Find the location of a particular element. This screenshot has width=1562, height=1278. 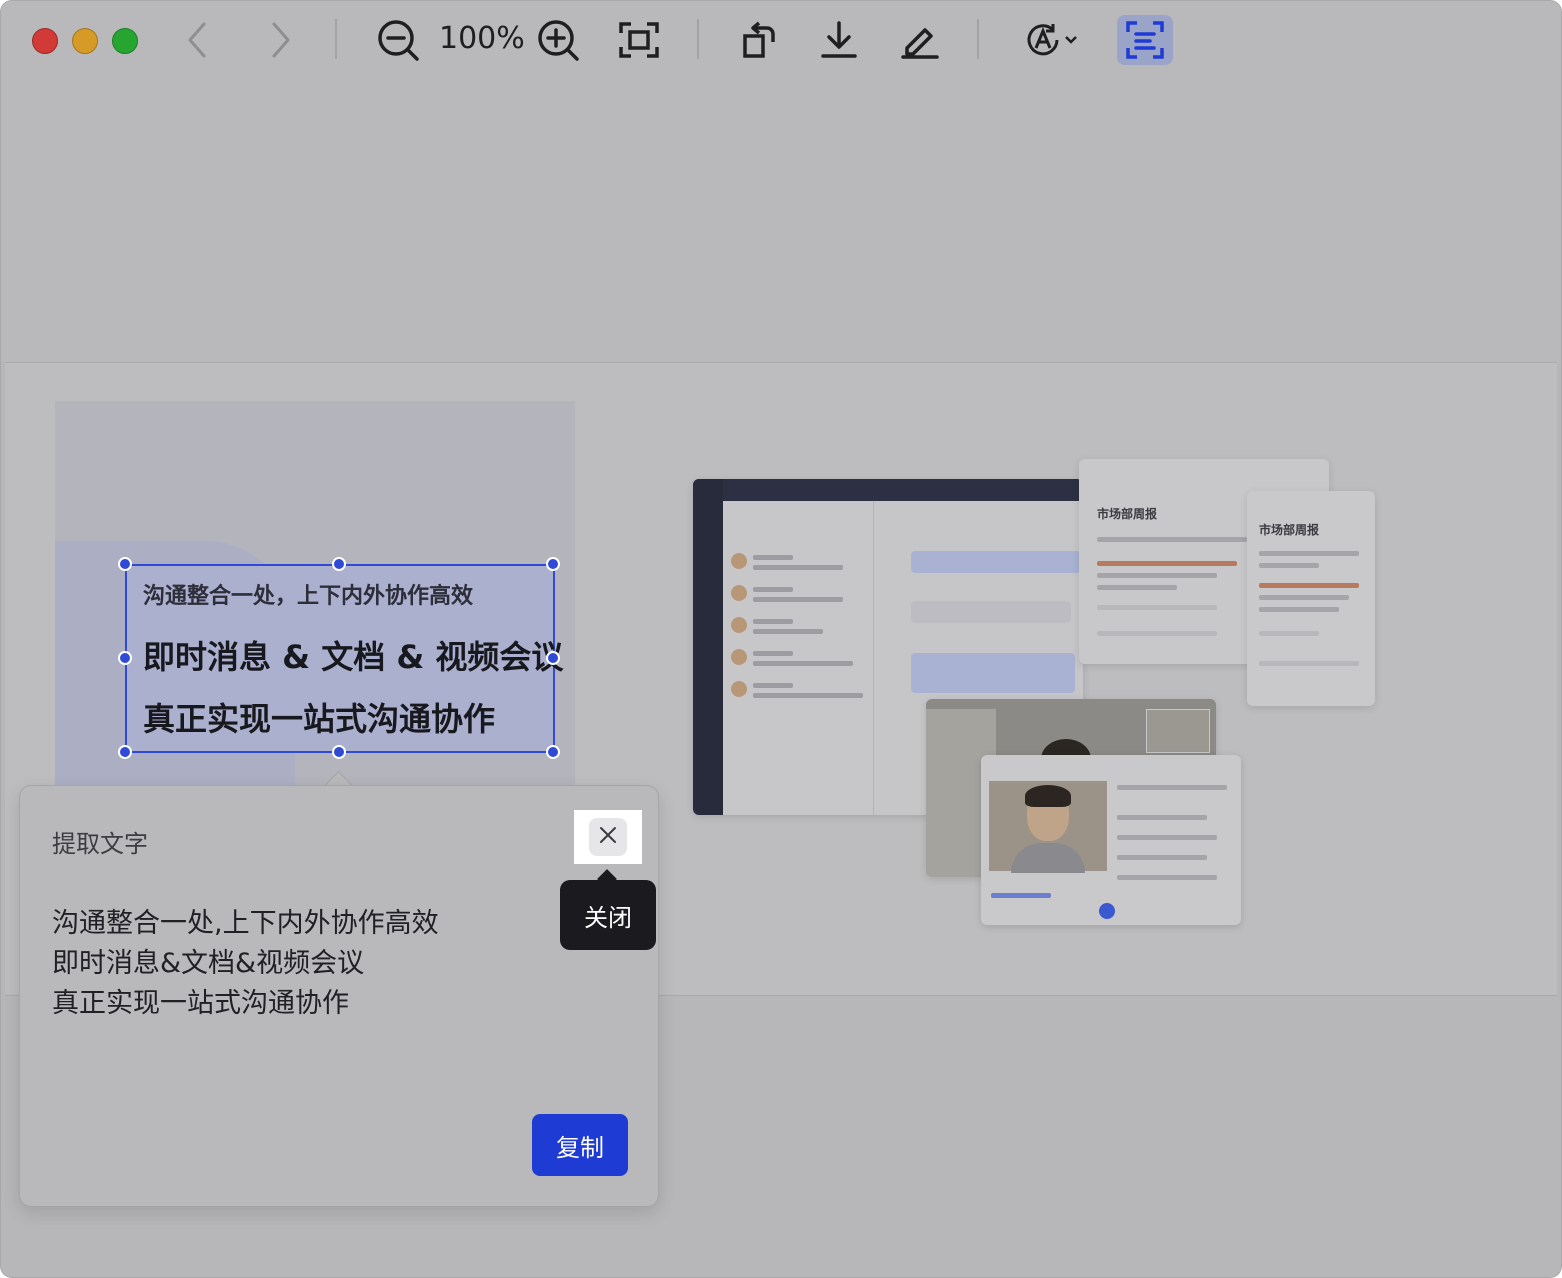

maximize-window-button is located at coordinates (125, 41).